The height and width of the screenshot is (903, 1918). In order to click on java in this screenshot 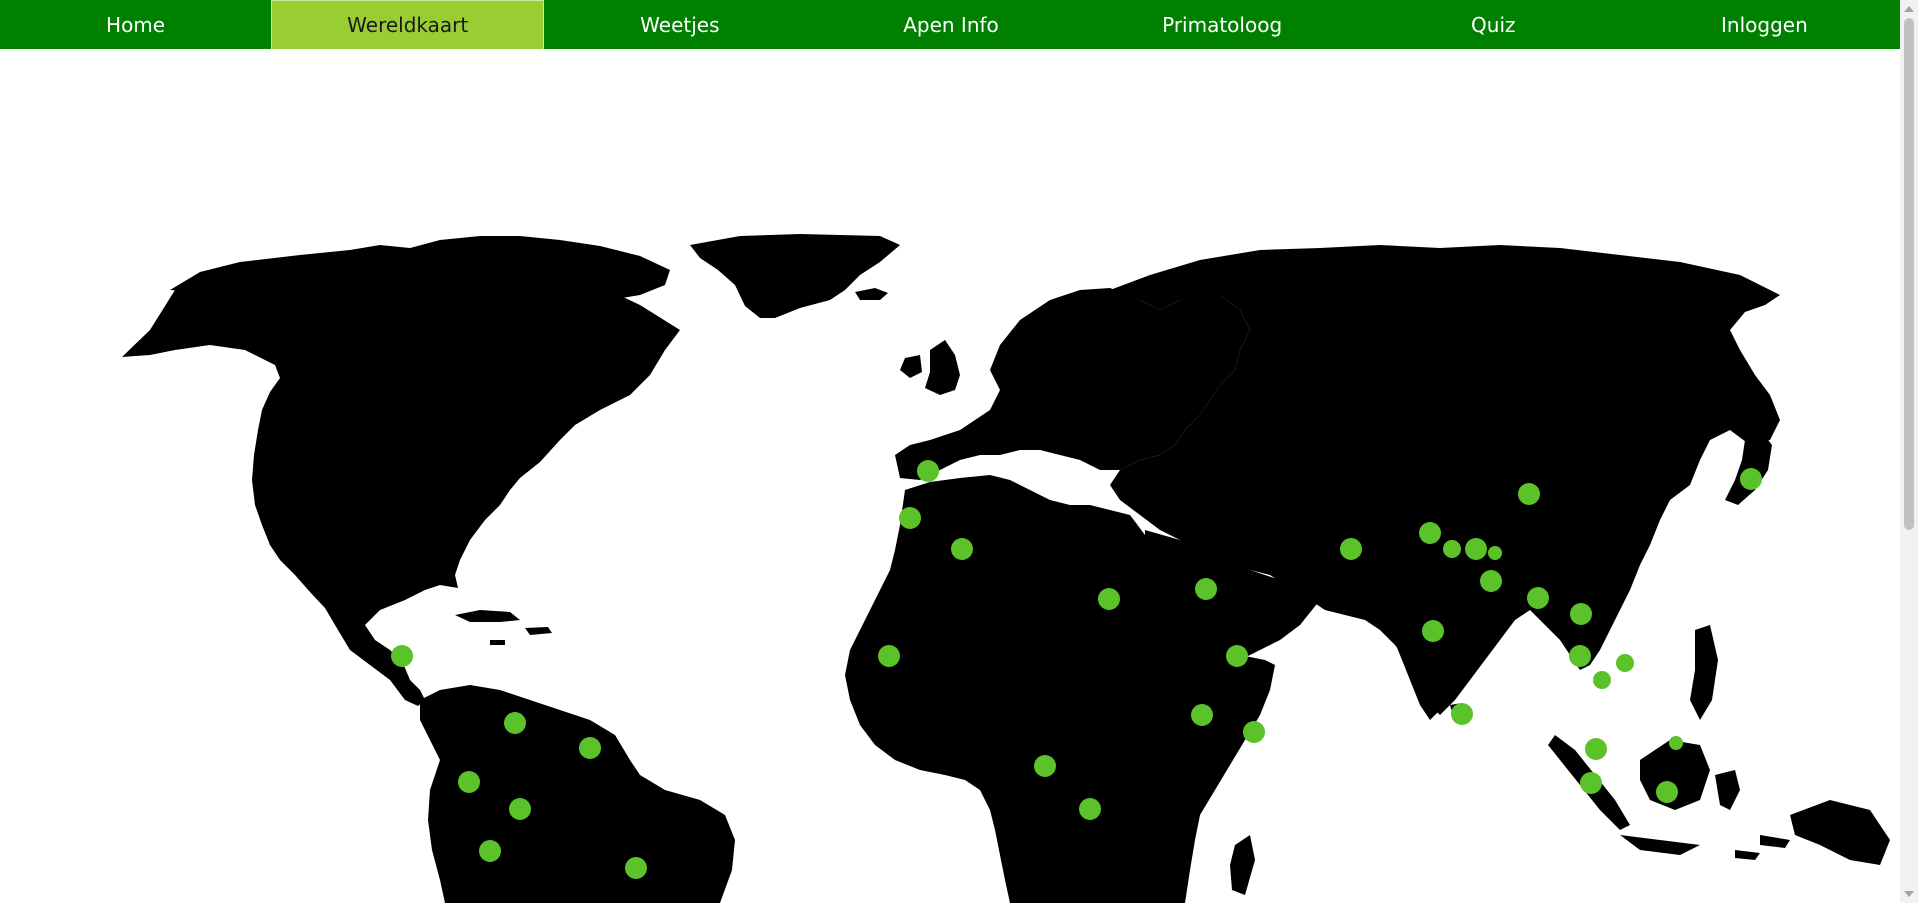, I will do `click(1660, 845)`.